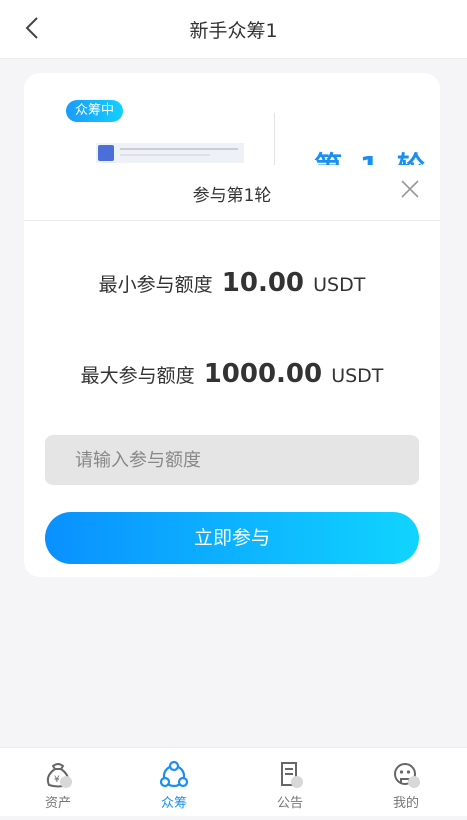 This screenshot has height=820, width=467. I want to click on profile-icon, so click(407, 775).